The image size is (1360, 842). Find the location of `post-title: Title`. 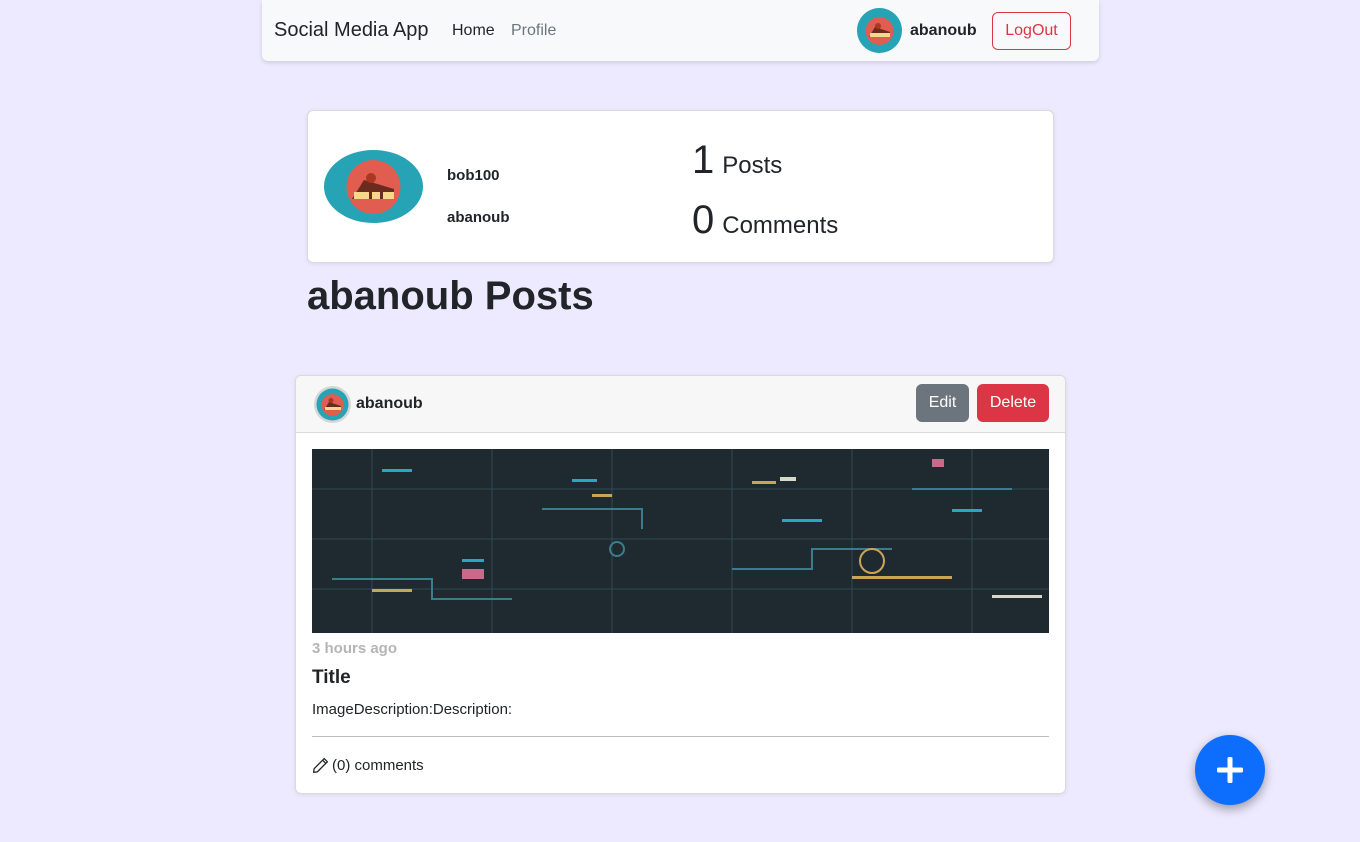

post-title: Title is located at coordinates (331, 677).